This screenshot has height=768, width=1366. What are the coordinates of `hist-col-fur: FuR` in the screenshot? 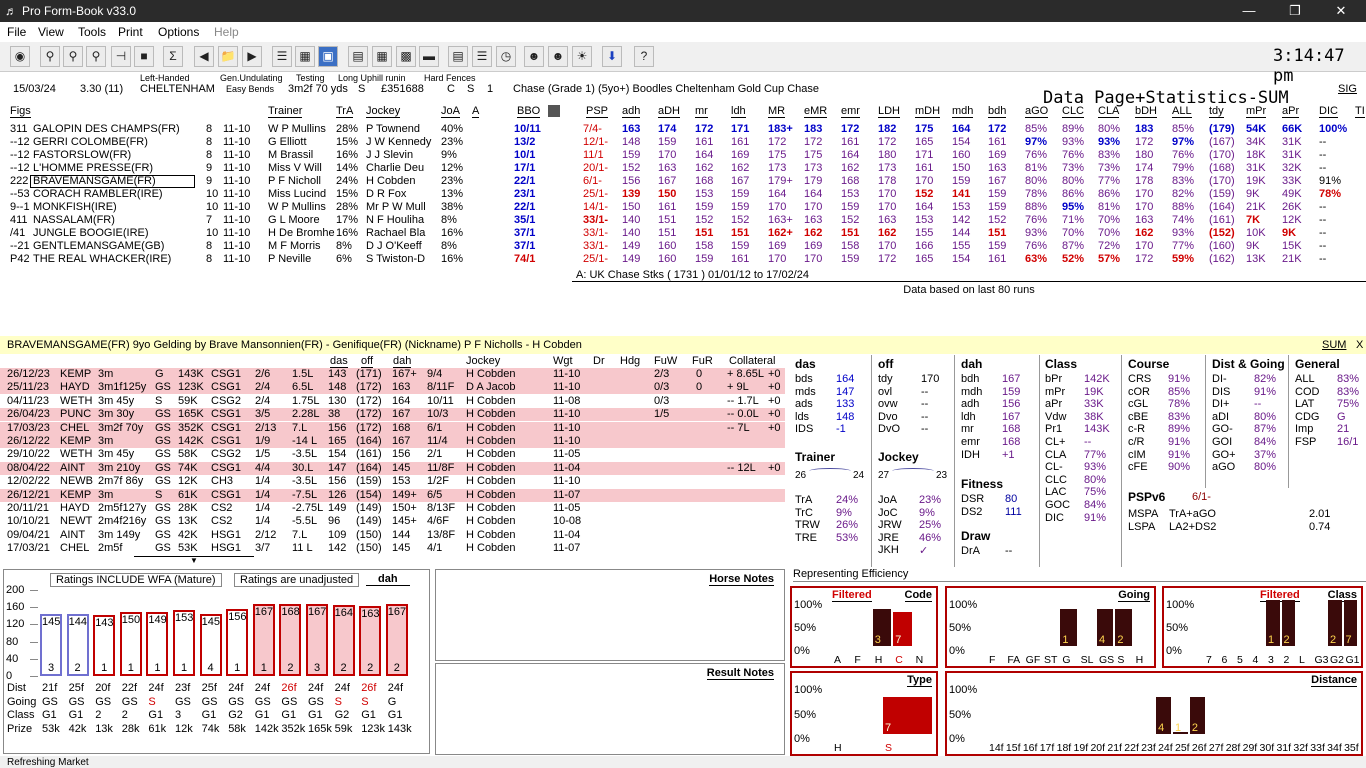 It's located at (702, 361).